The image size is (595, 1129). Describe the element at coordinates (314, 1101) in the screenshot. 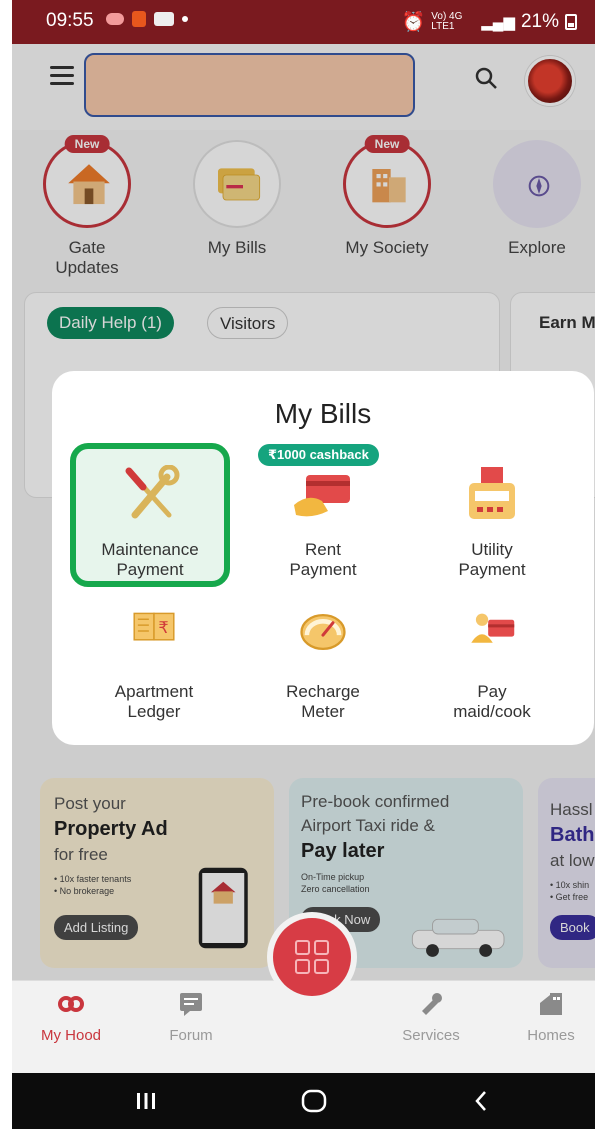

I see `home-icon` at that location.